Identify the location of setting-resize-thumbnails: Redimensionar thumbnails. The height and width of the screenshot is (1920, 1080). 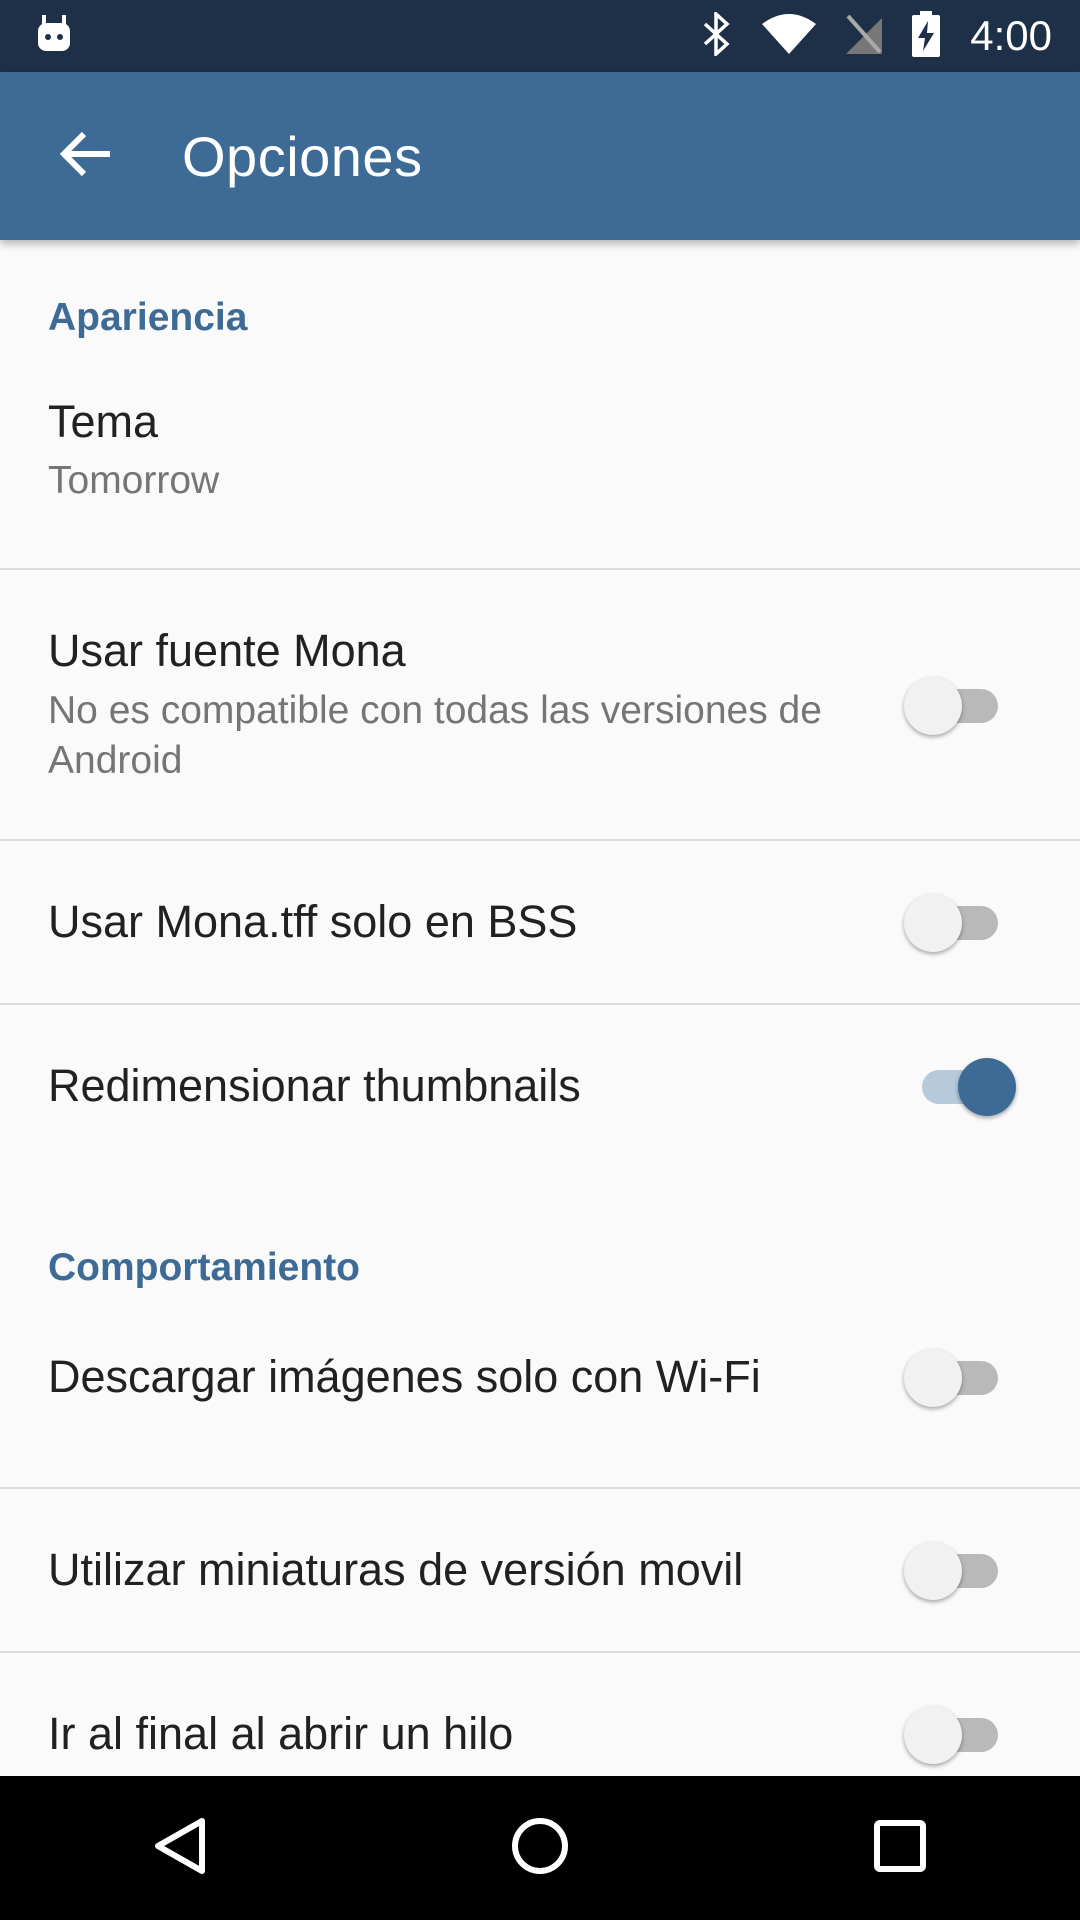
(540, 1086).